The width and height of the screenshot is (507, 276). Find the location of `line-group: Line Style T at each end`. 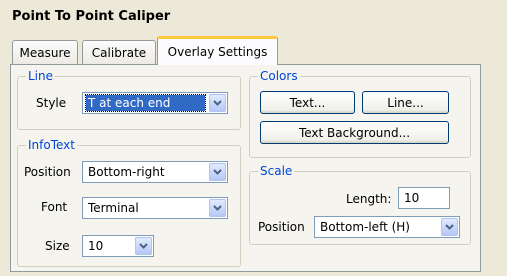

line-group: Line Style T at each end is located at coordinates (129, 99).